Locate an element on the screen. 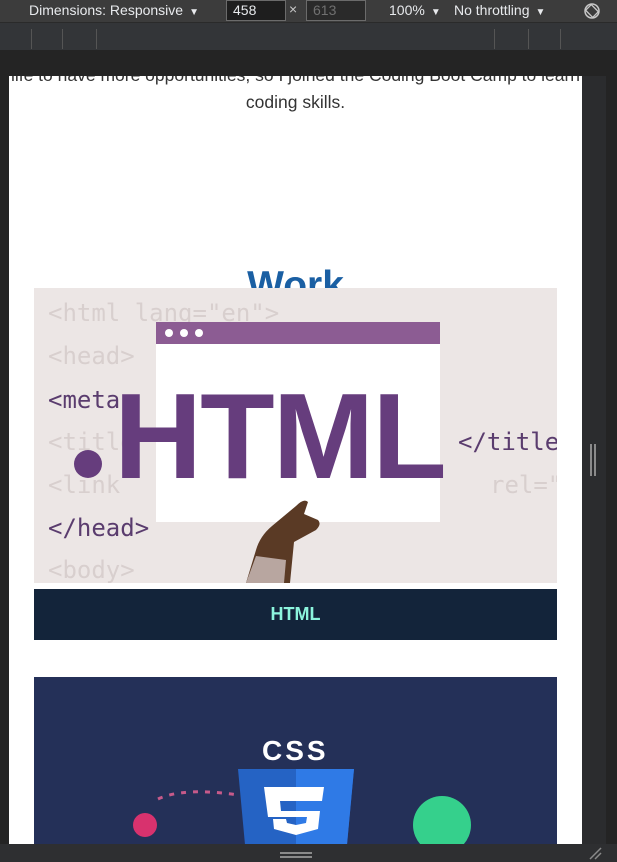 Image resolution: width=617 pixels, height=862 pixels. dimensions-label: Dimensions: Responsive is located at coordinates (106, 10).